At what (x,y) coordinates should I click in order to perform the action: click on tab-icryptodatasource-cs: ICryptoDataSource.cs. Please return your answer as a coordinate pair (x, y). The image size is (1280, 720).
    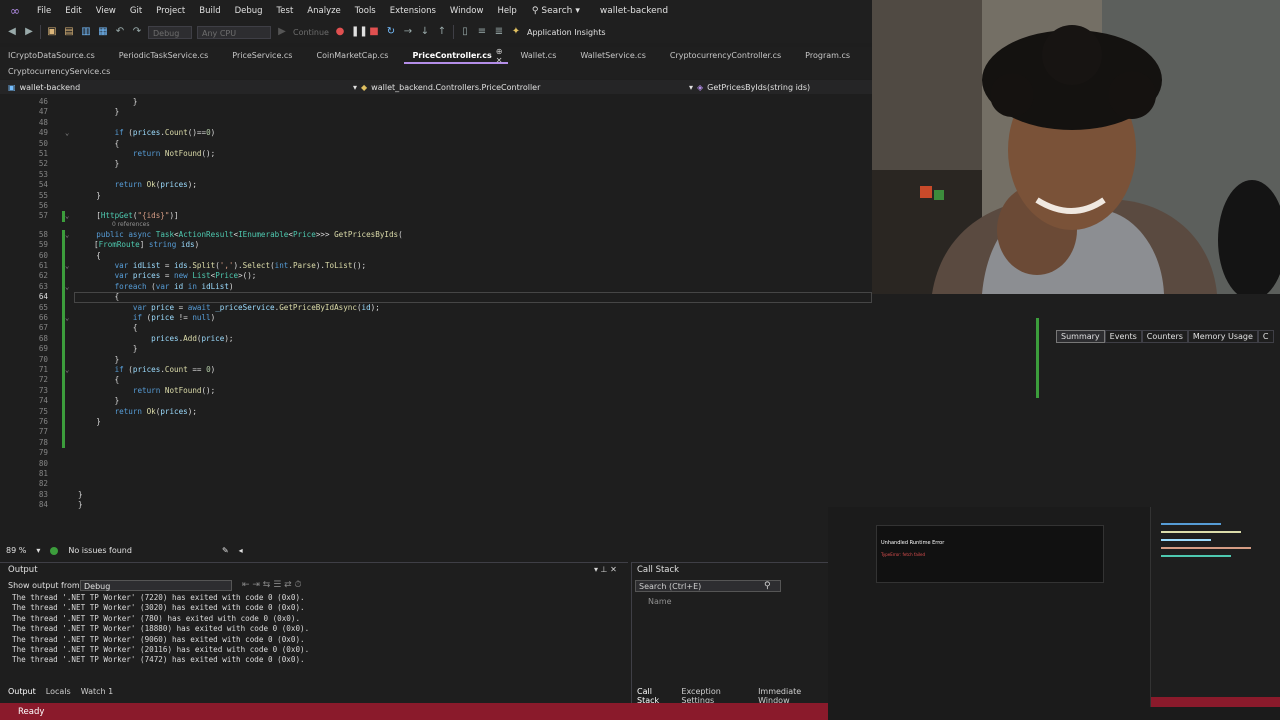
    Looking at the image, I should click on (55, 55).